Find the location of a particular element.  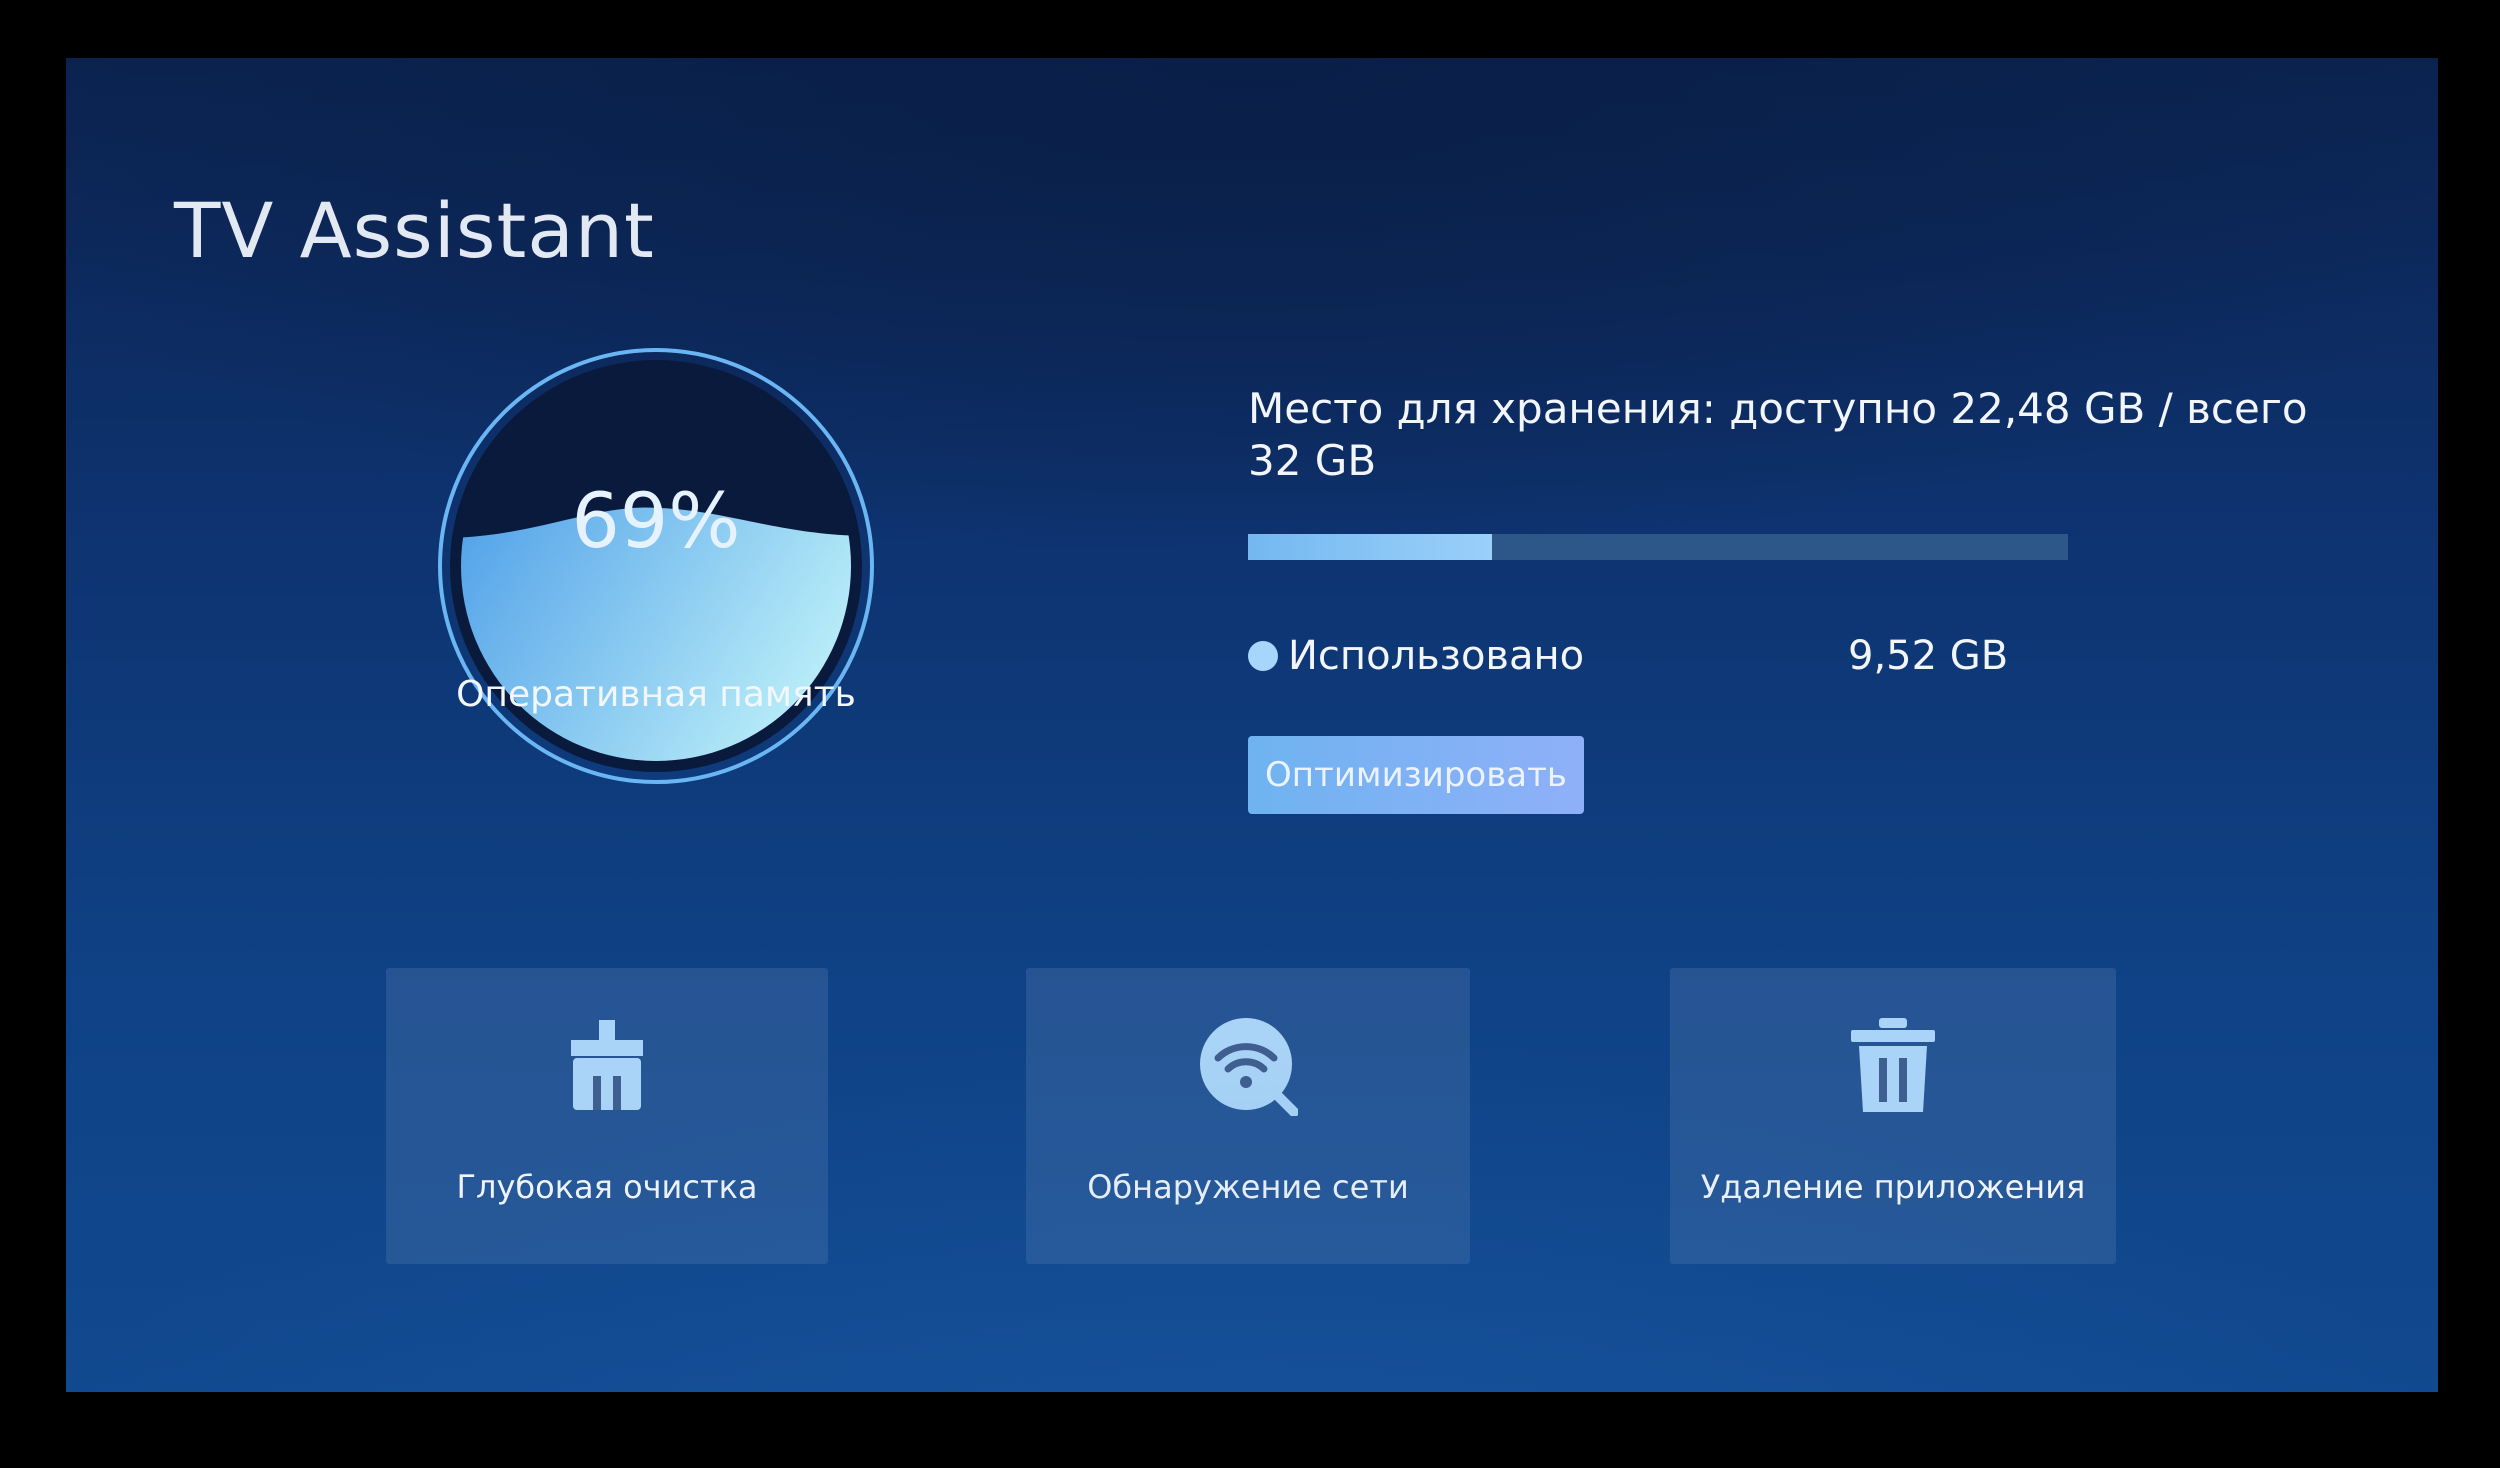

memory-label: Оперативная память is located at coordinates (656, 694).